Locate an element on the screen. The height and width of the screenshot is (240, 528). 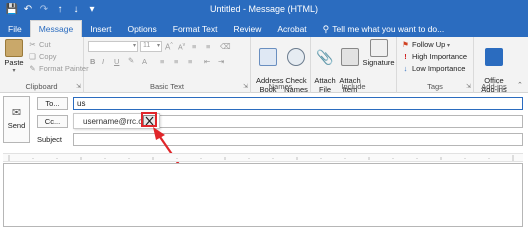
ruler is located at coordinates (263, 157).